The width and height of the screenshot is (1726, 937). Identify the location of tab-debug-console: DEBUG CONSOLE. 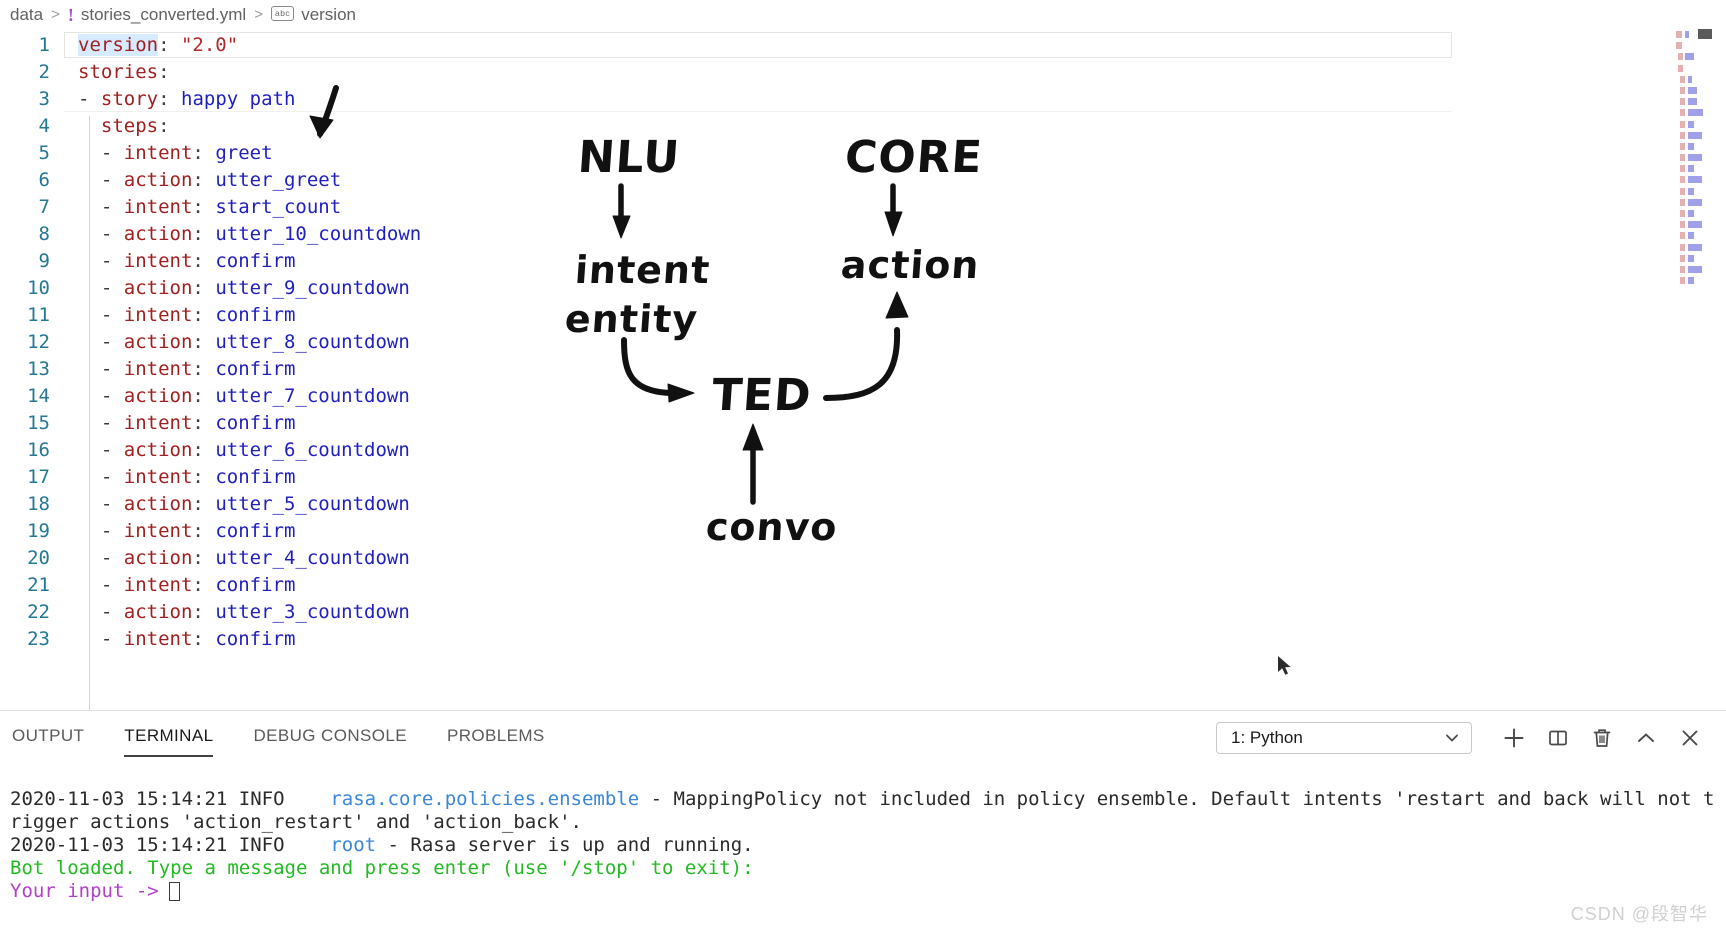
(330, 738).